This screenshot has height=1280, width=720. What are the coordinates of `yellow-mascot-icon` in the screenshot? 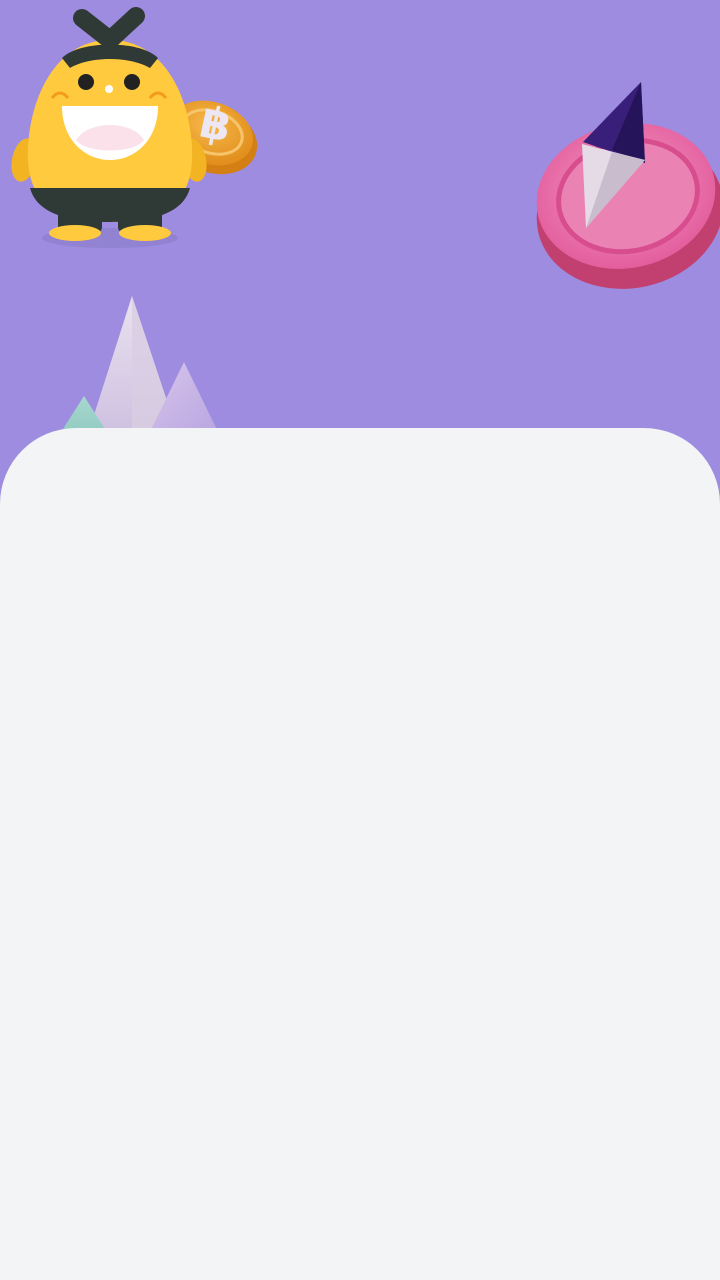 It's located at (109, 127).